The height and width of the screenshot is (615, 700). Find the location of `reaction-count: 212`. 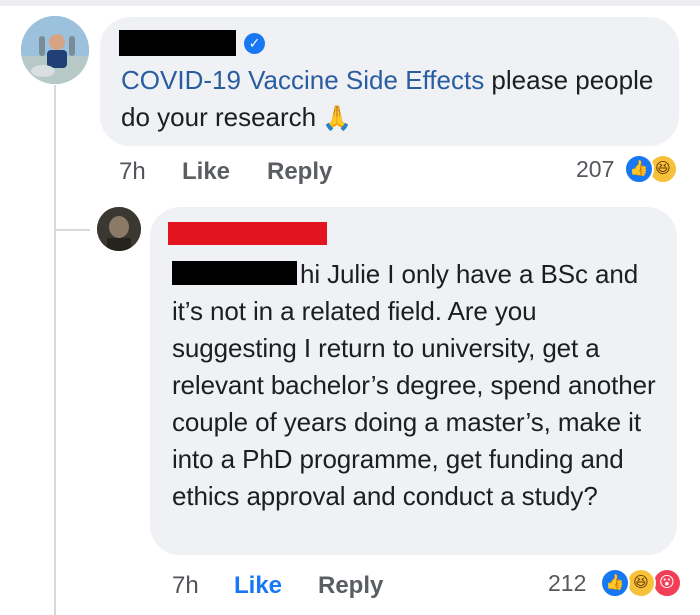

reaction-count: 212 is located at coordinates (567, 583).